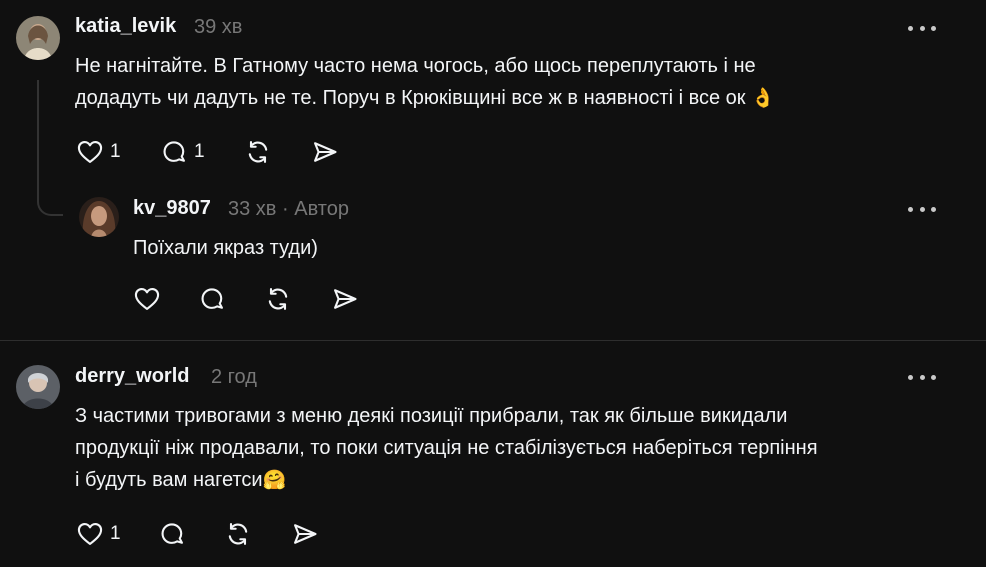 The image size is (986, 567). What do you see at coordinates (763, 98) in the screenshot?
I see `ok-hand-emoji: 👌` at bounding box center [763, 98].